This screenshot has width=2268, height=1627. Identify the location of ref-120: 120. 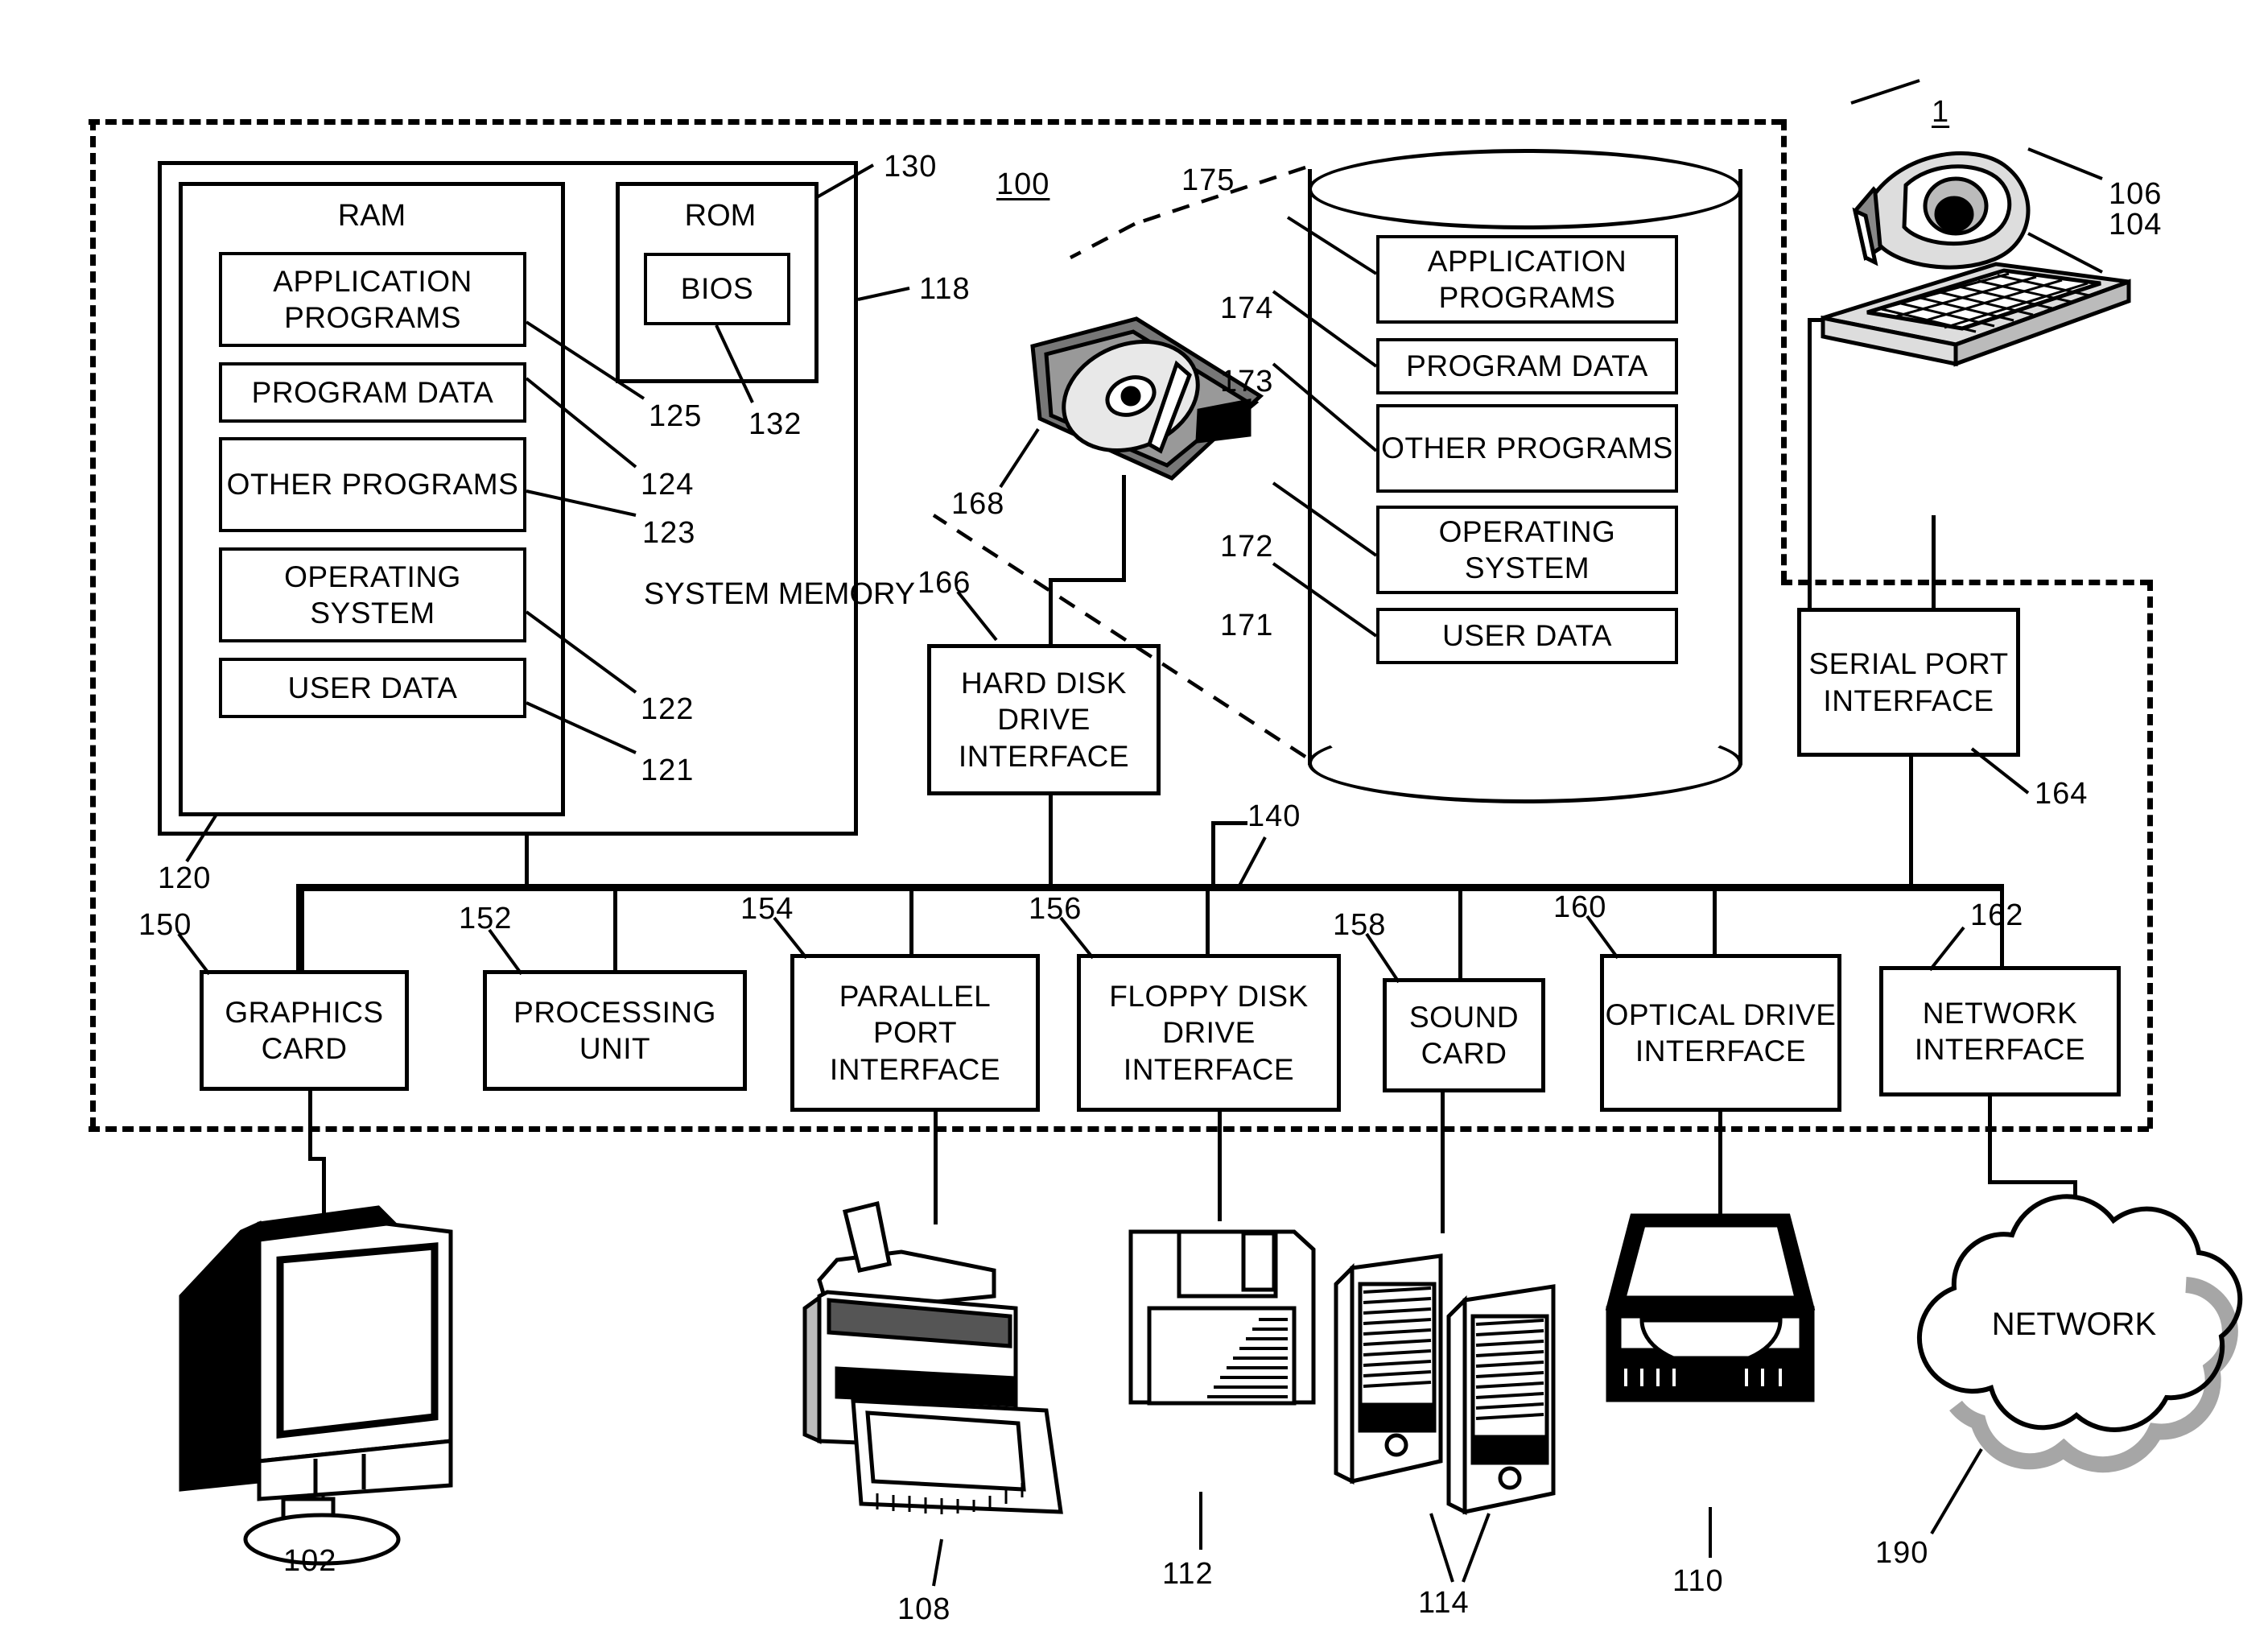
(185, 878).